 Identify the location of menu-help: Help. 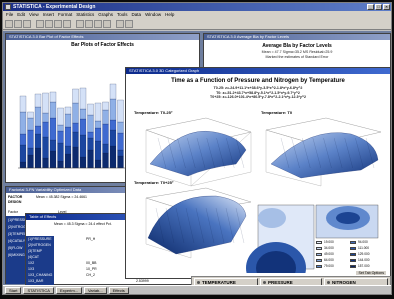
(169, 14).